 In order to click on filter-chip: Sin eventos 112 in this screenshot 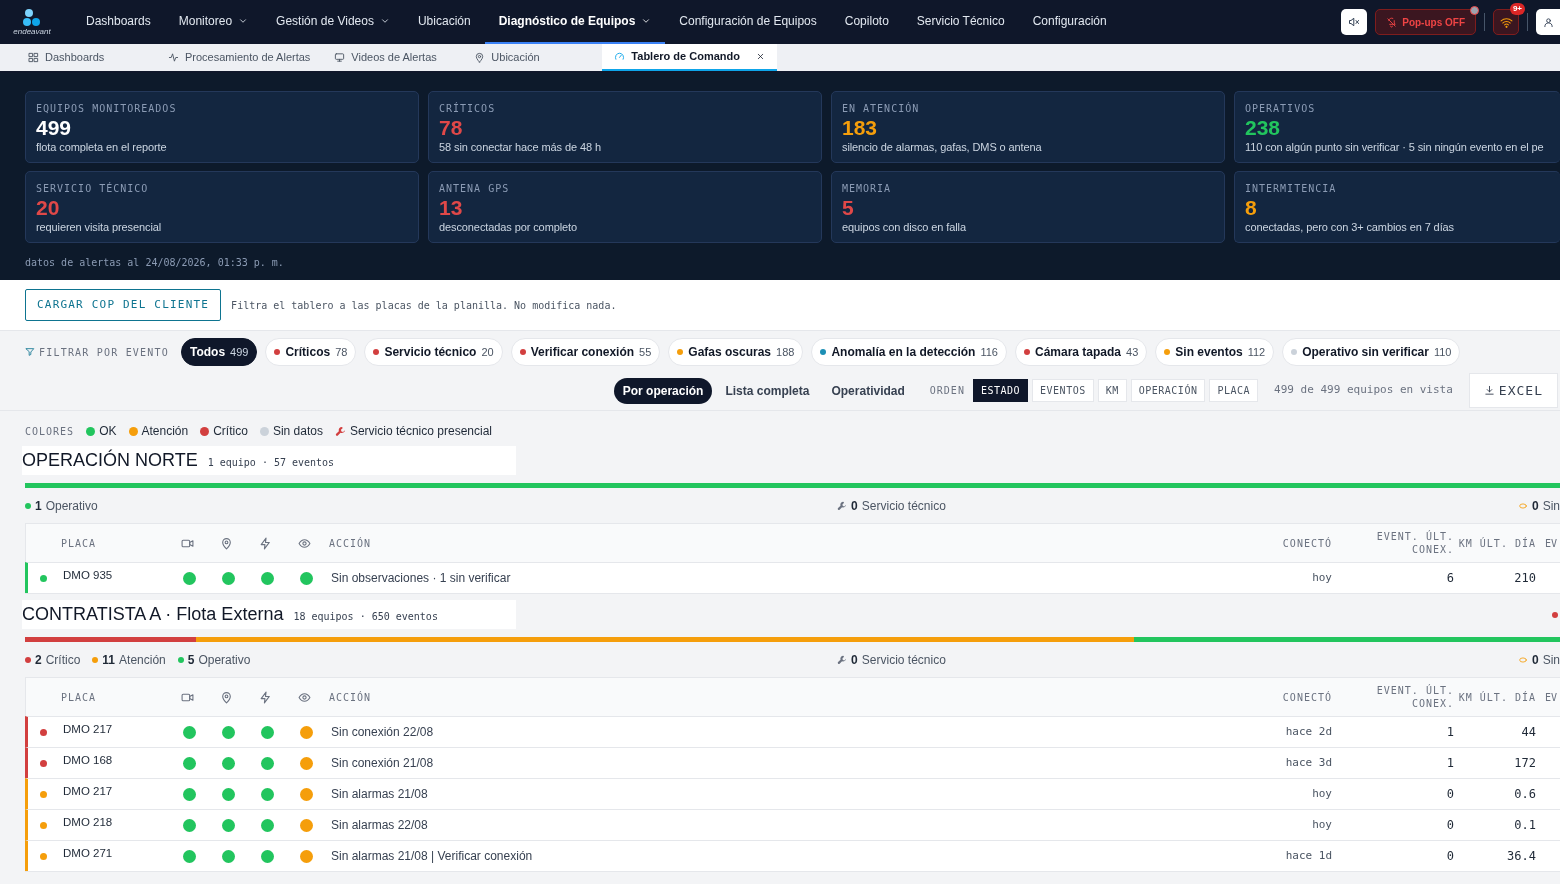, I will do `click(1215, 352)`.